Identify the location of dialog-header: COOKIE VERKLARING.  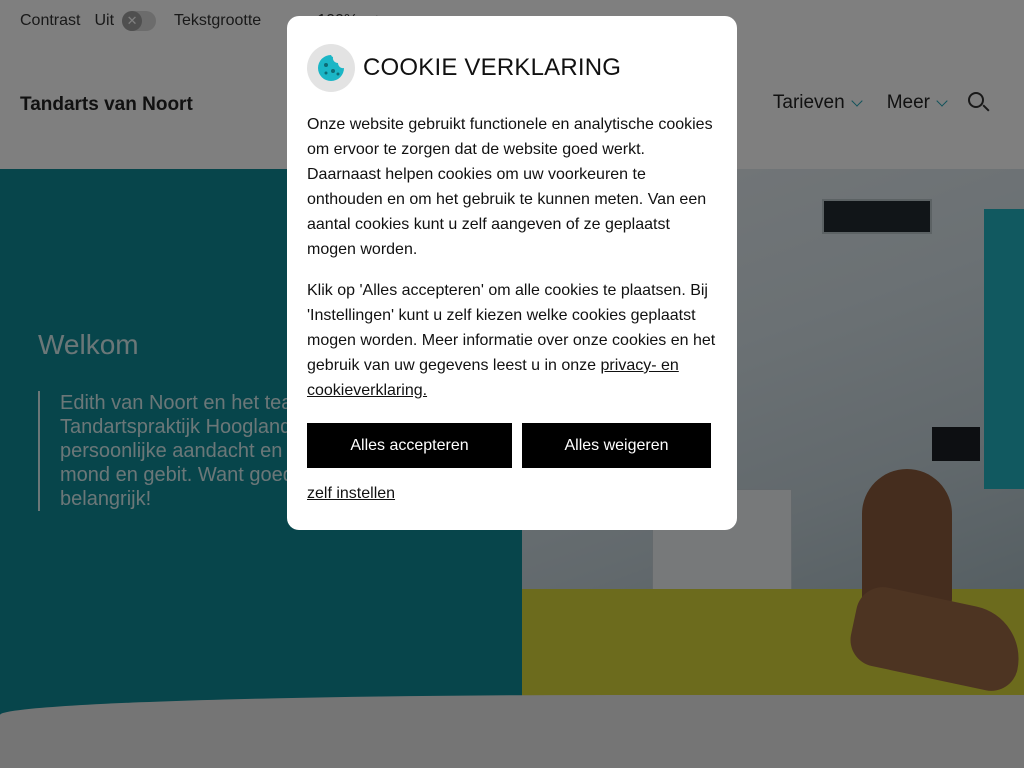
(512, 68).